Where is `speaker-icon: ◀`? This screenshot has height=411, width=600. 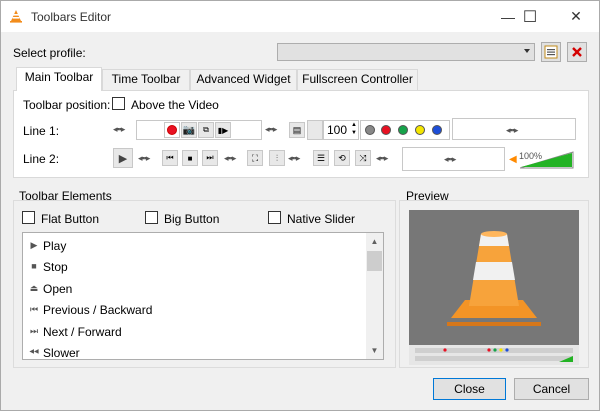 speaker-icon: ◀ is located at coordinates (513, 159).